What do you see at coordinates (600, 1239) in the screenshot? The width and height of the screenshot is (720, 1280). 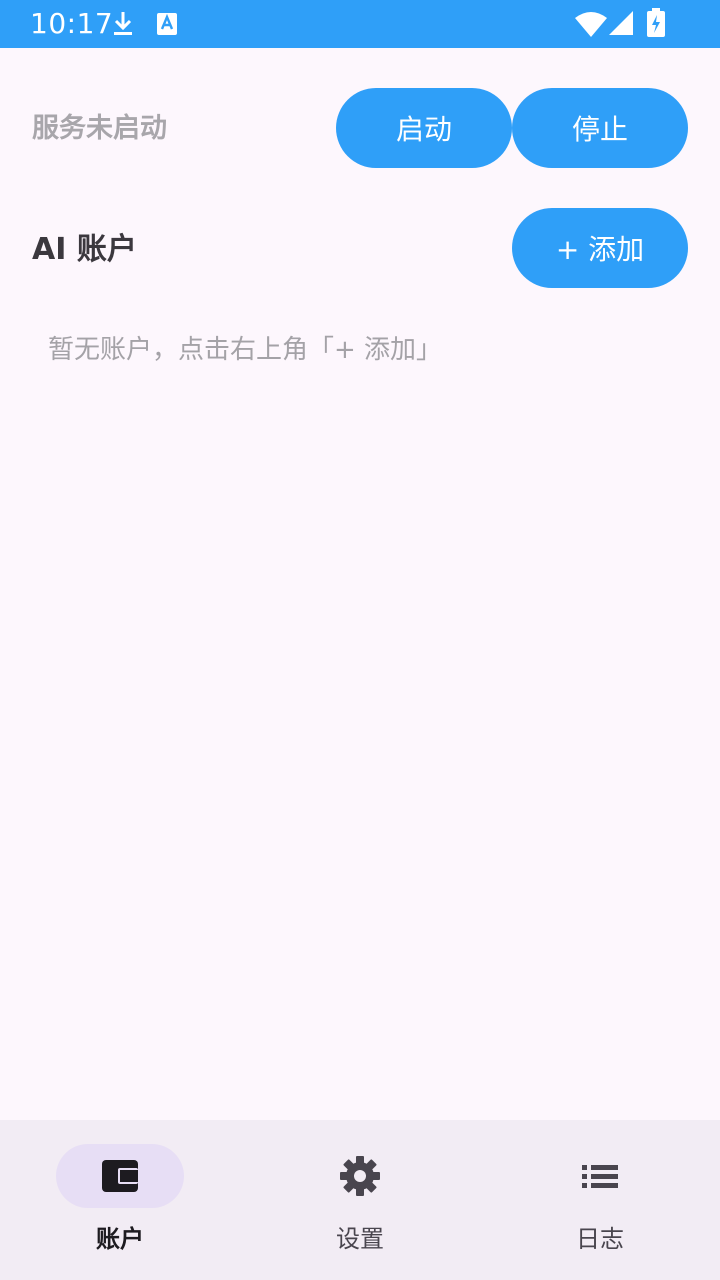 I see `nav-label-logs: 日志` at bounding box center [600, 1239].